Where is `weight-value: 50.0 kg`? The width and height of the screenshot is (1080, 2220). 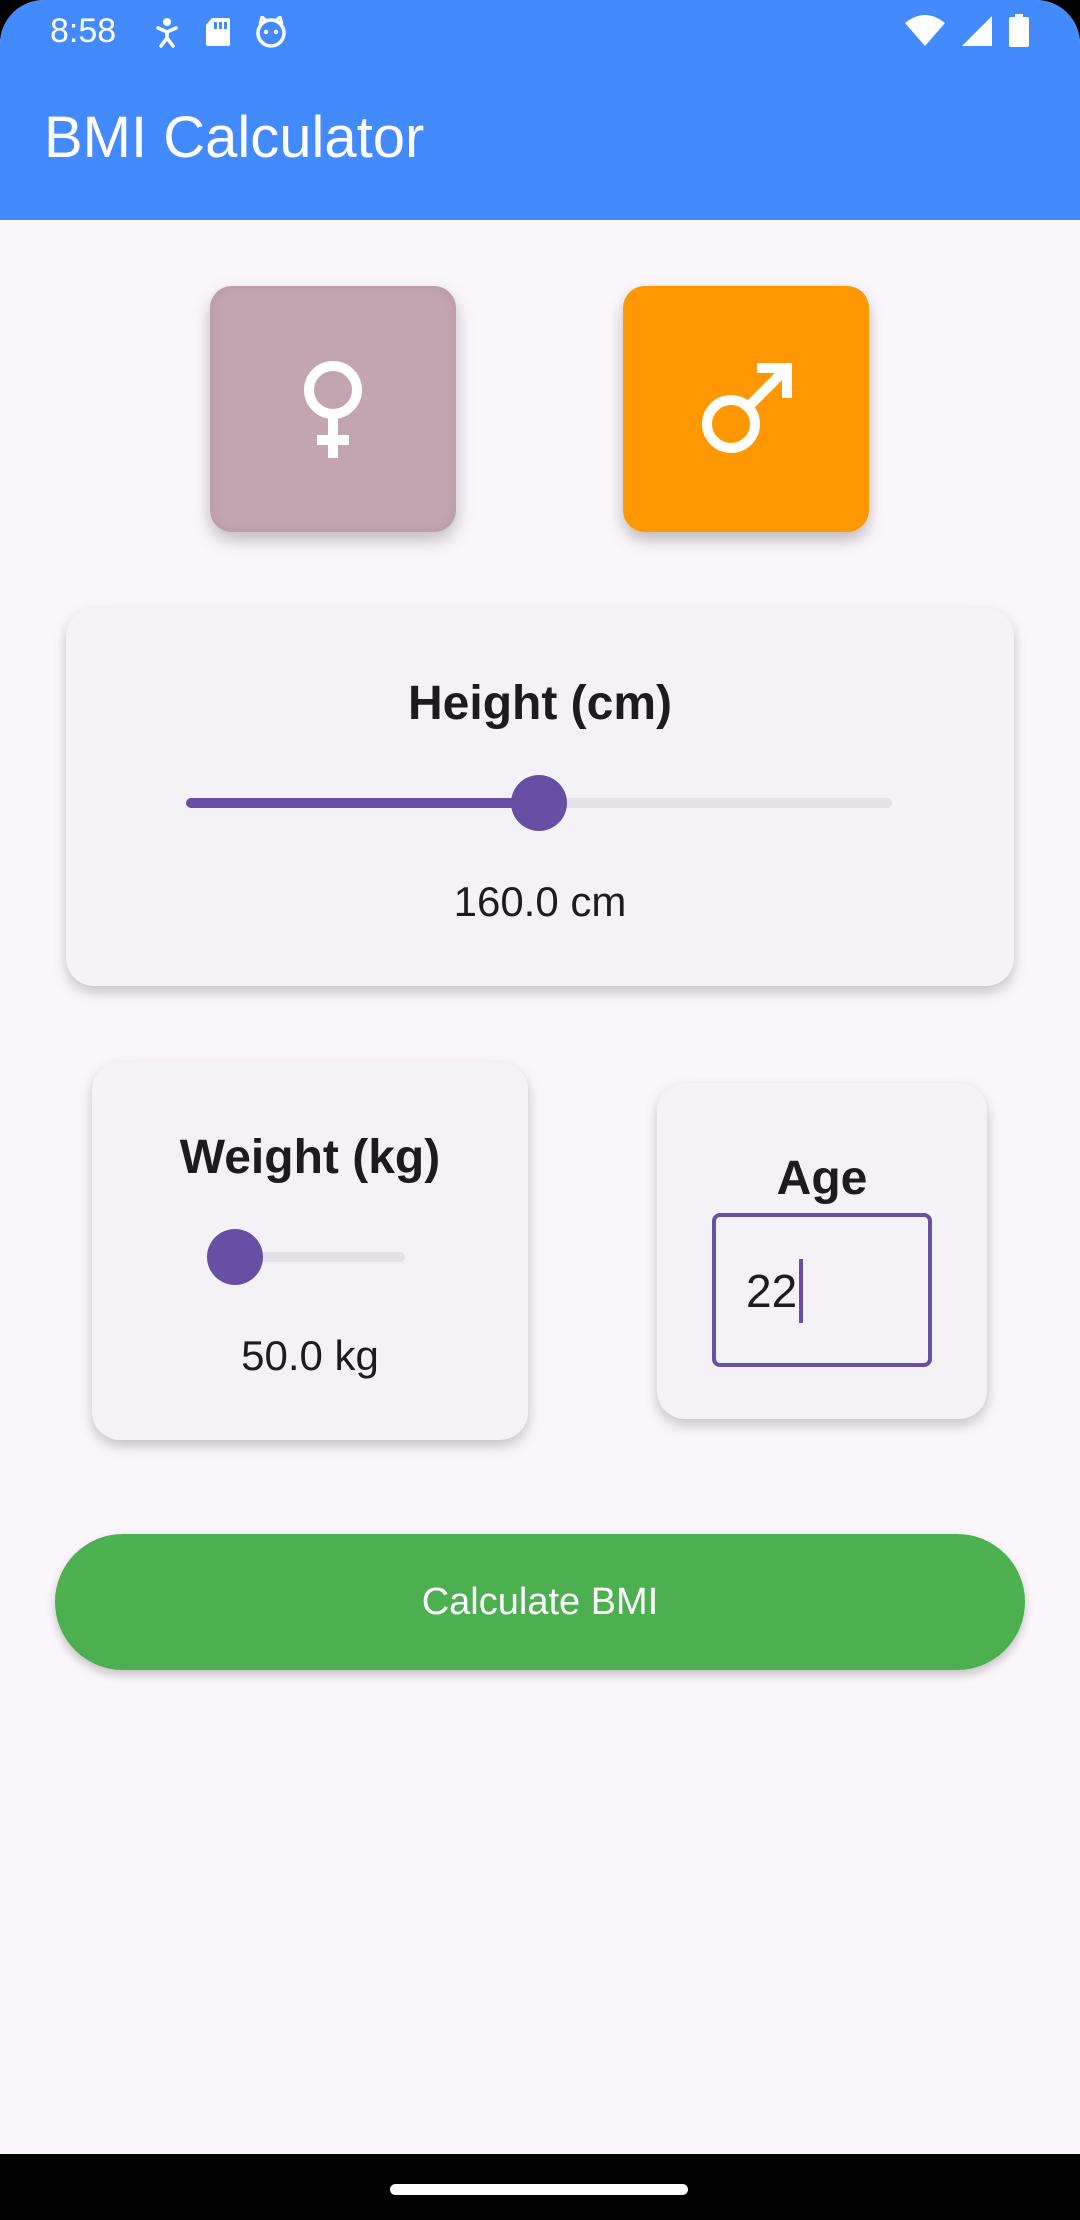
weight-value: 50.0 kg is located at coordinates (310, 1355).